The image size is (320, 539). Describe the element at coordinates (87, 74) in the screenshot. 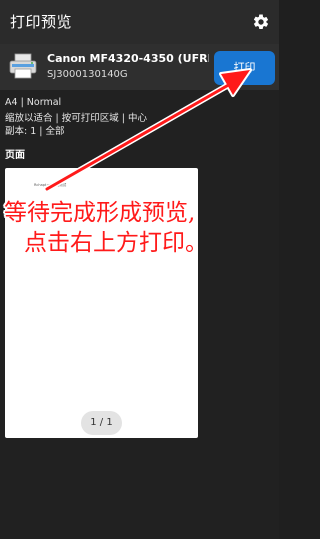

I see `printer-serial: SJ3000130140G` at that location.